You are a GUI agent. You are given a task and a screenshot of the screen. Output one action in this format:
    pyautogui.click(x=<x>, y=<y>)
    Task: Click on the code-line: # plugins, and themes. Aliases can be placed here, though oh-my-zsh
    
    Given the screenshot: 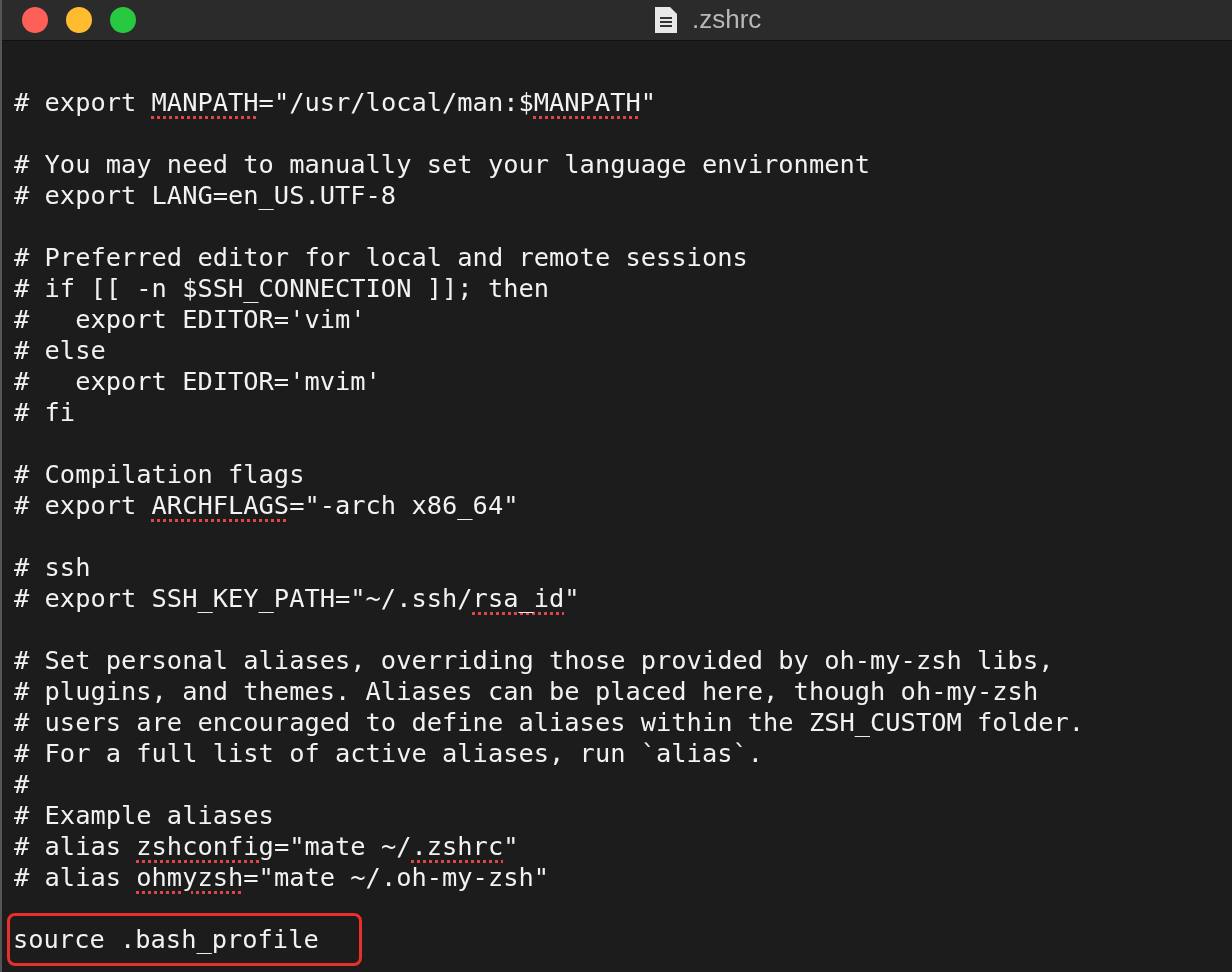 What is the action you would take?
    pyautogui.click(x=526, y=691)
    